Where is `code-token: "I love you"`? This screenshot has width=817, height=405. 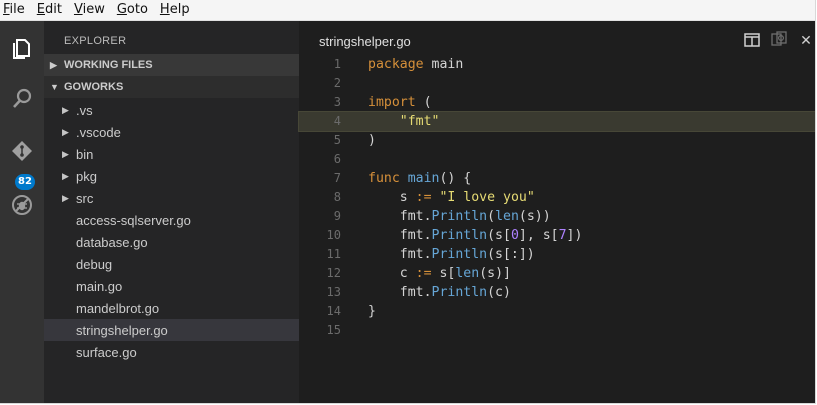 code-token: "I love you" is located at coordinates (487, 197).